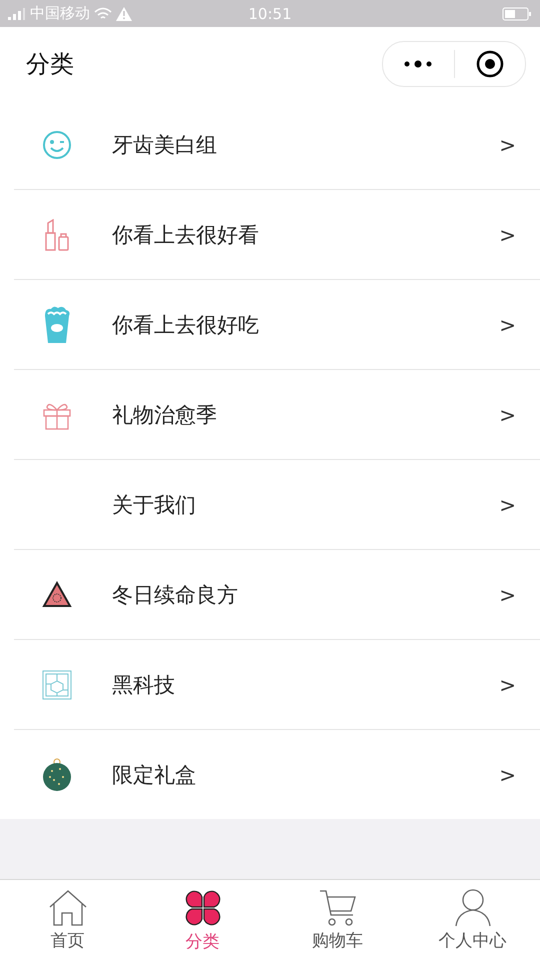 This screenshot has height=960, width=540. I want to click on signal-icon, so click(17, 14).